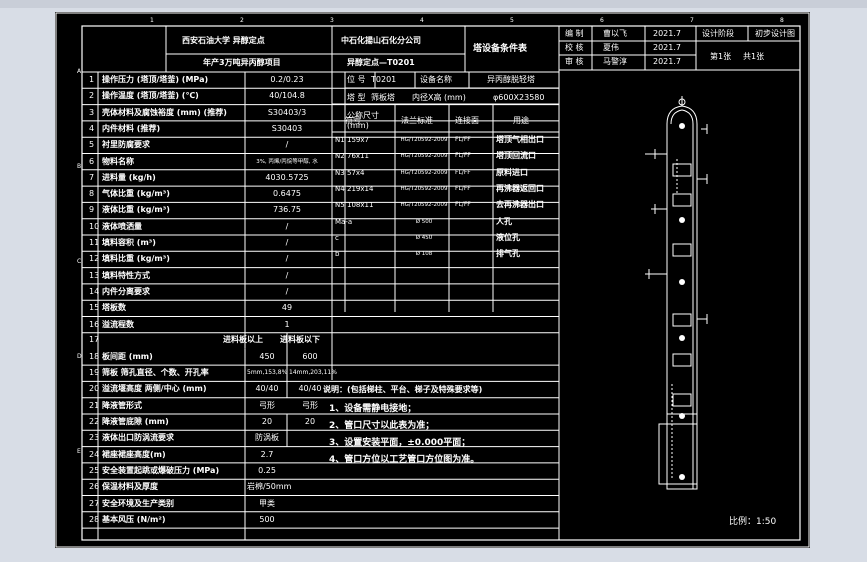 The width and height of the screenshot is (867, 562). What do you see at coordinates (615, 61) in the screenshot?
I see `sign-name: 马警淳` at bounding box center [615, 61].